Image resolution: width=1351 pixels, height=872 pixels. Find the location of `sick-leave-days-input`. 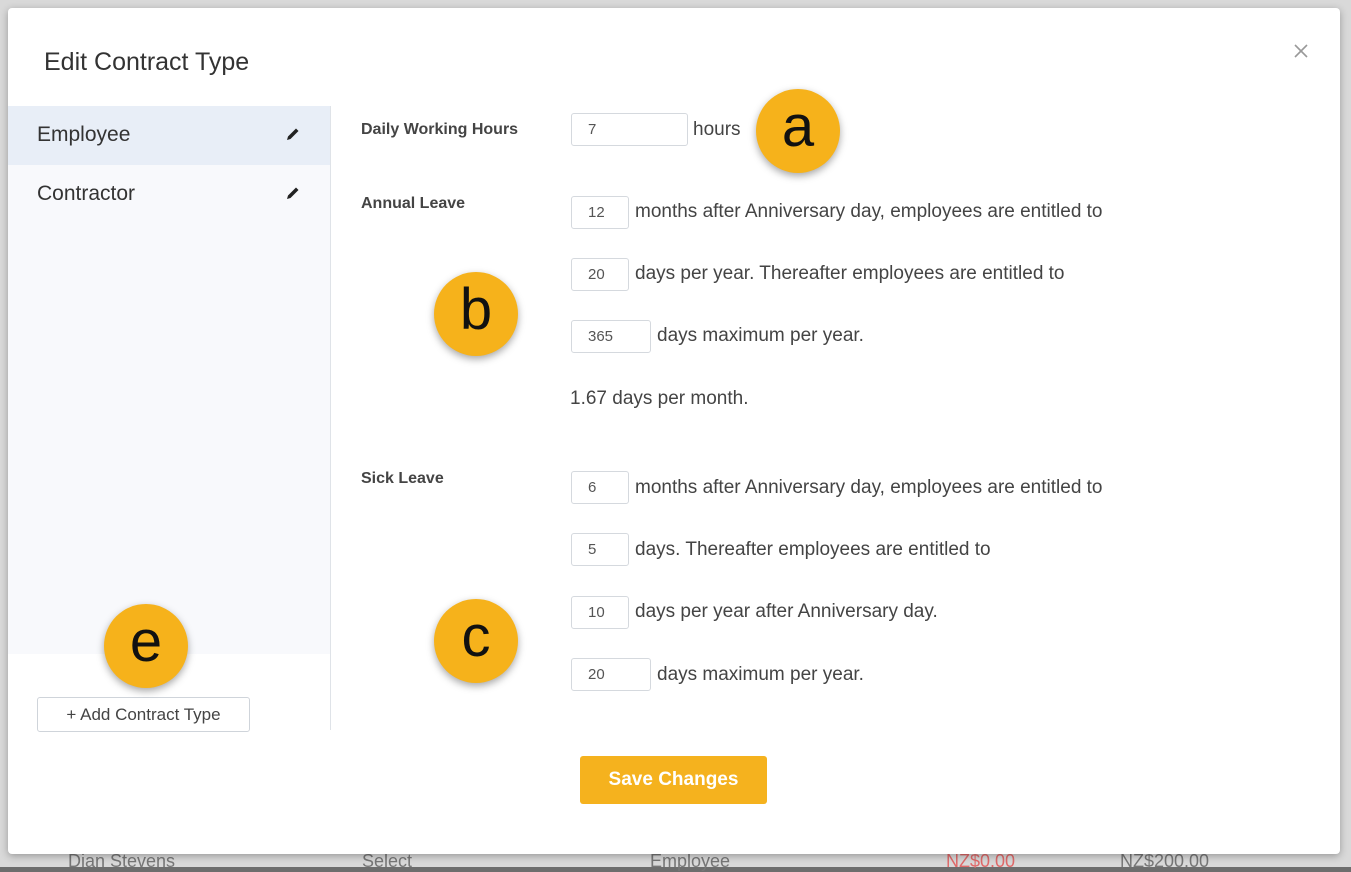

sick-leave-days-input is located at coordinates (600, 549).